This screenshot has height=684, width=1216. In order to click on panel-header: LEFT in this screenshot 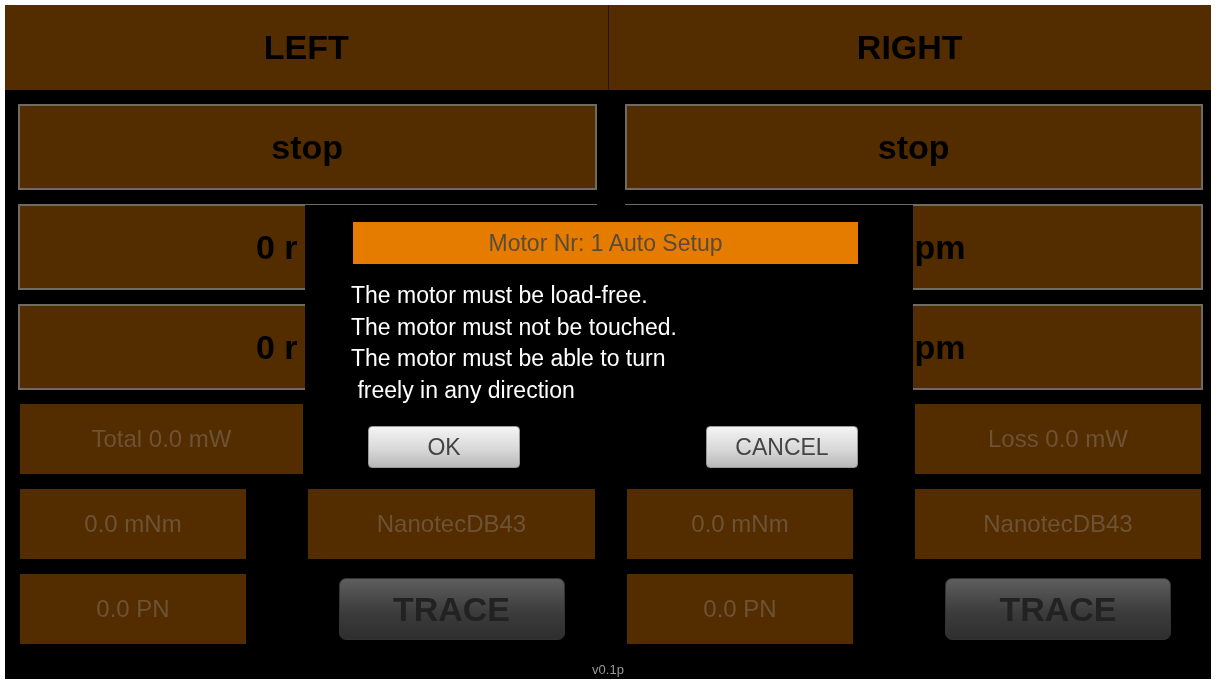, I will do `click(306, 47)`.